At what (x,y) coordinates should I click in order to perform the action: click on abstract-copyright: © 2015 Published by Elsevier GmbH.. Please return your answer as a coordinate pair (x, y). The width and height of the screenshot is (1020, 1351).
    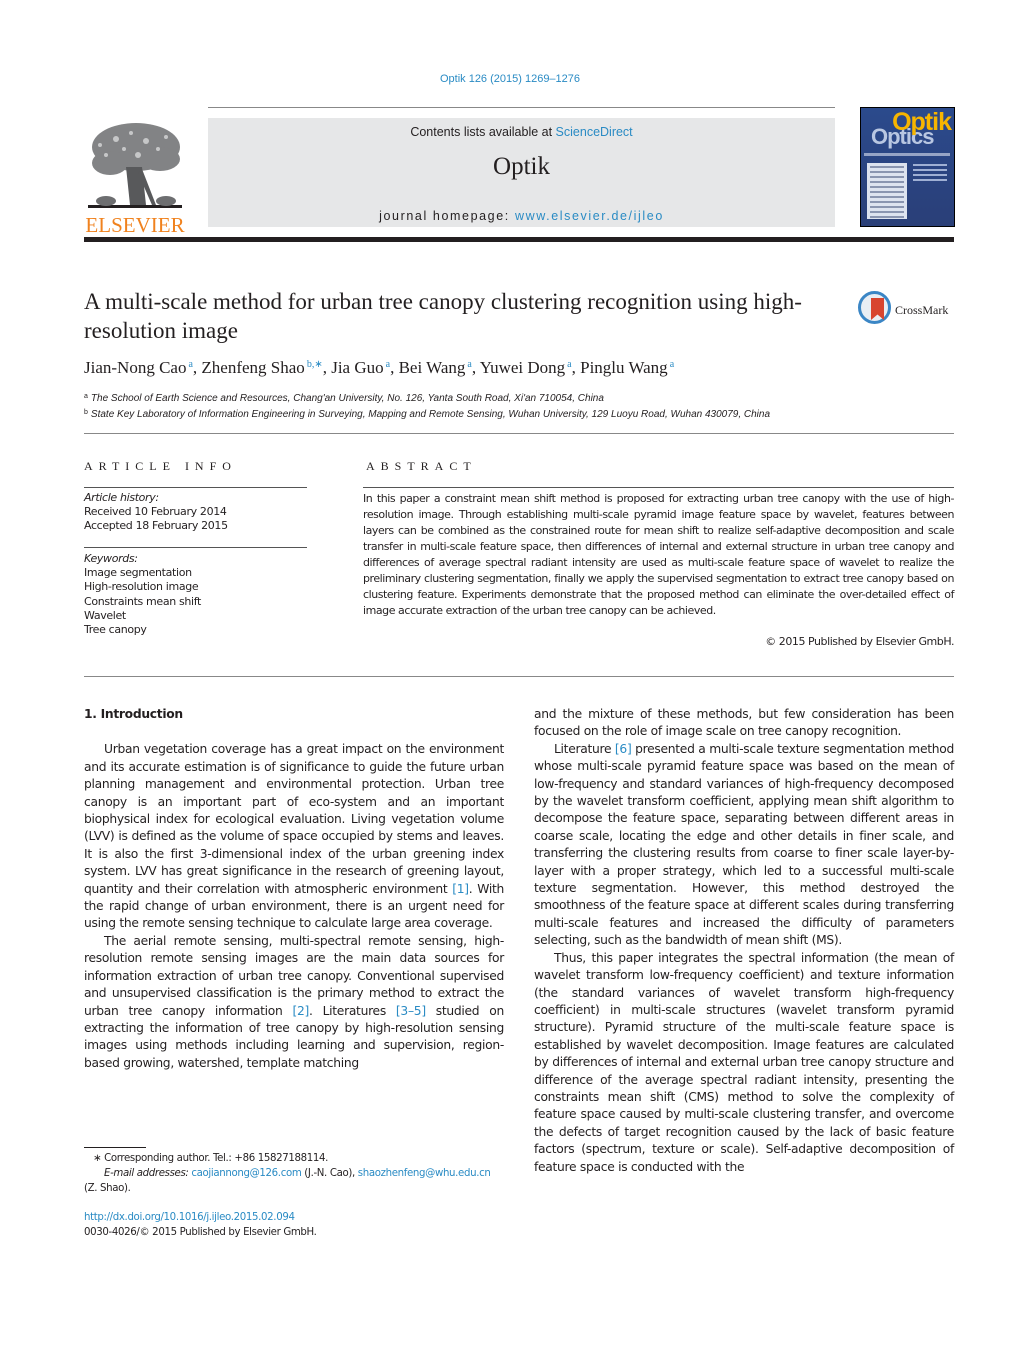
    Looking at the image, I should click on (859, 641).